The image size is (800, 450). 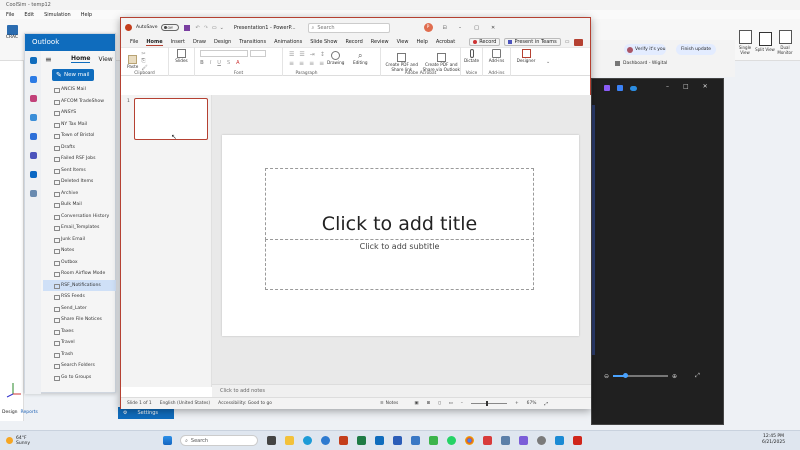 What do you see at coordinates (379, 440) in the screenshot?
I see `outlook-icon` at bounding box center [379, 440].